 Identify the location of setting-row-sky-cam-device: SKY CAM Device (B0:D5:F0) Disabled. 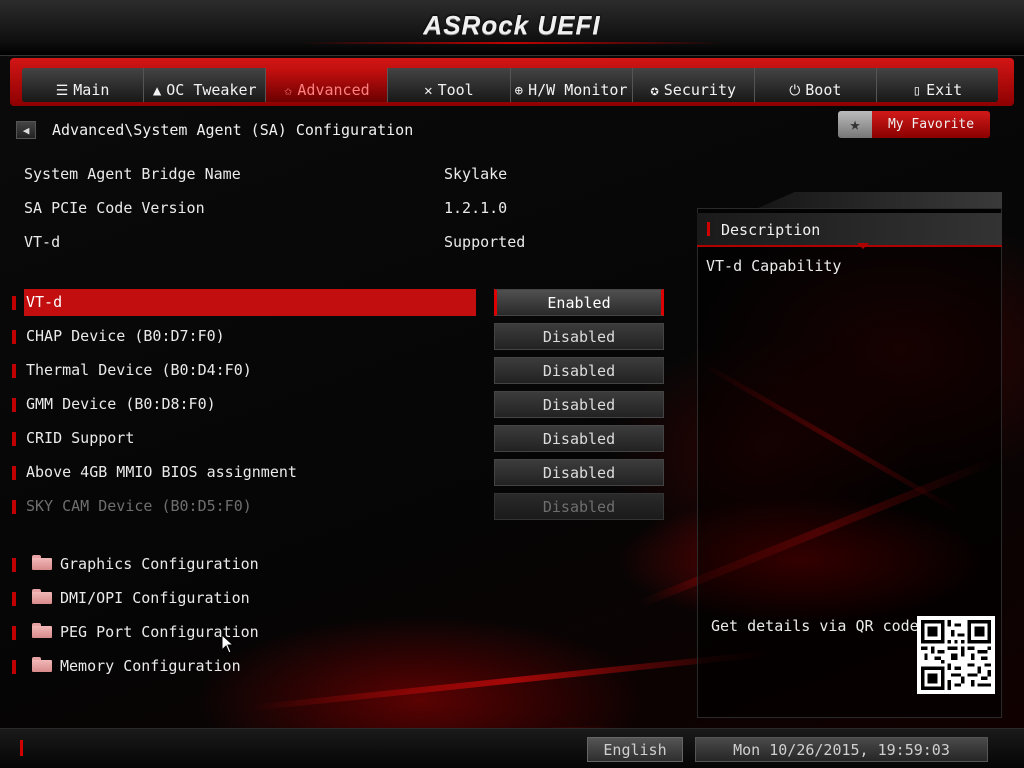
(338, 506).